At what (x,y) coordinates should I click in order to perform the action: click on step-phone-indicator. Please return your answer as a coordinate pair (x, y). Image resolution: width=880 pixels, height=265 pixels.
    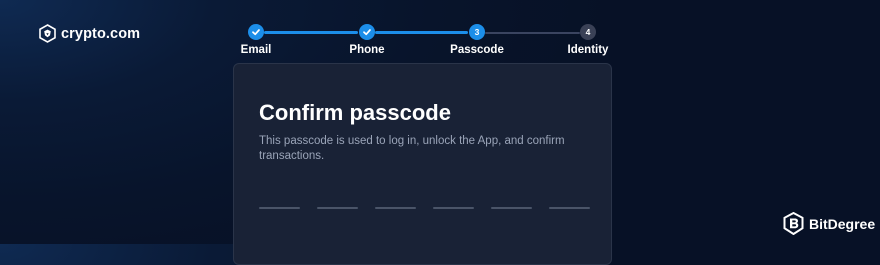
    Looking at the image, I should click on (367, 32).